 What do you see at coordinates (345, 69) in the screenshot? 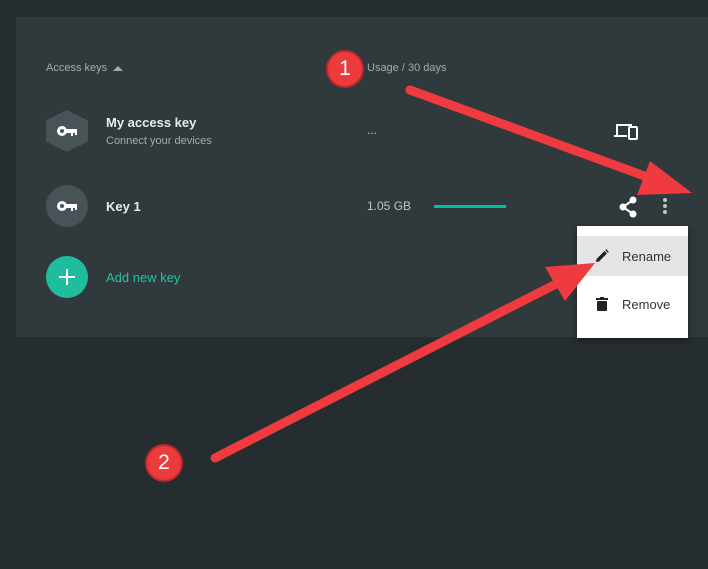
I see `step-badge-1: 1` at bounding box center [345, 69].